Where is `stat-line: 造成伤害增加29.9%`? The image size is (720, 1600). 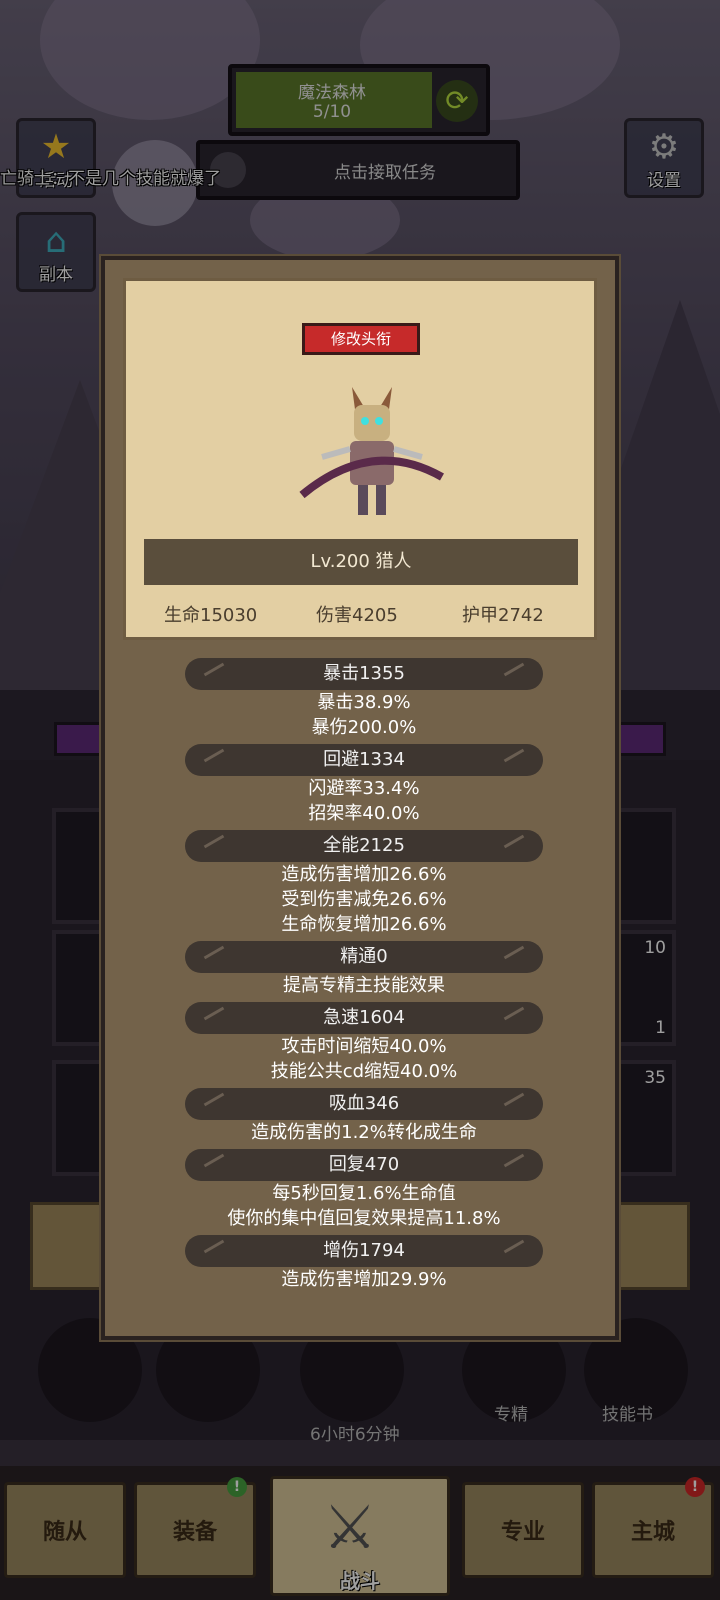 stat-line: 造成伤害增加29.9% is located at coordinates (364, 1279).